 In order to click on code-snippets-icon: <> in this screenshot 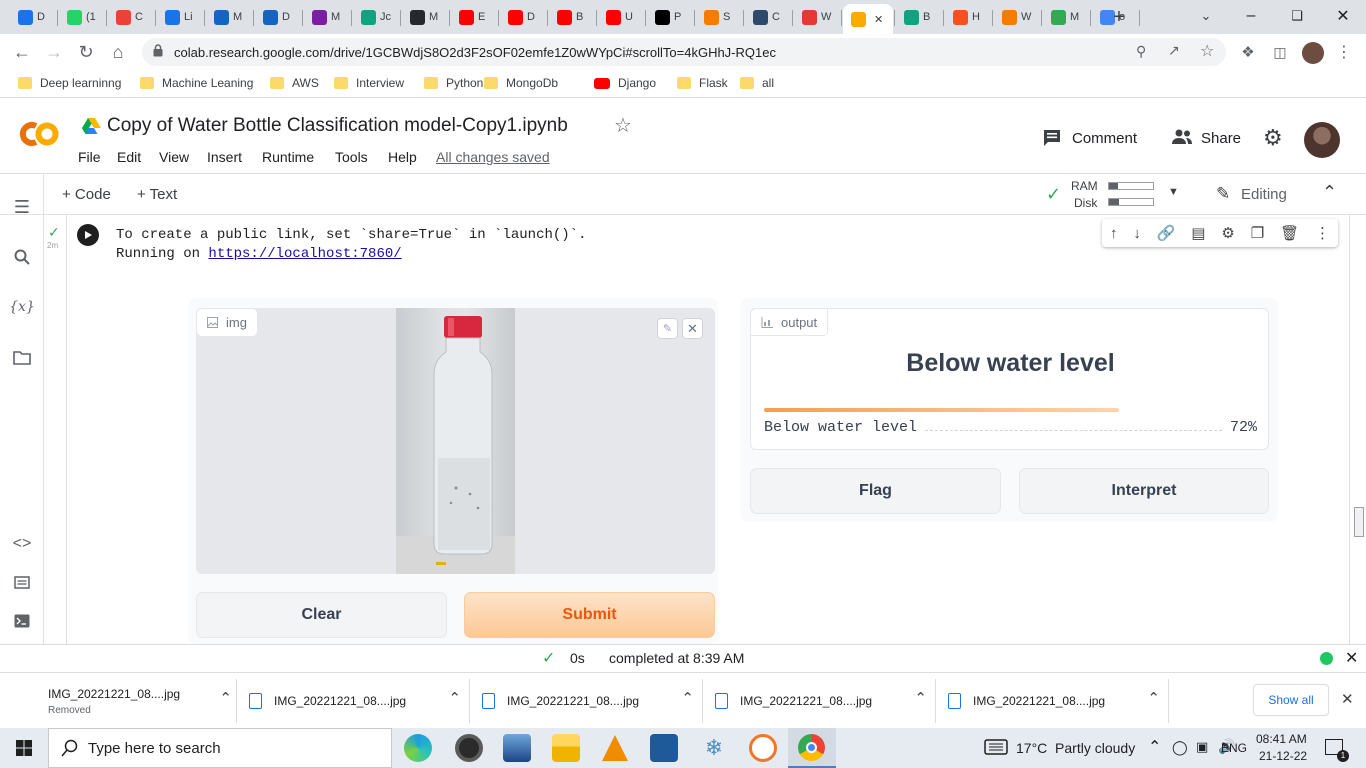, I will do `click(22, 544)`.